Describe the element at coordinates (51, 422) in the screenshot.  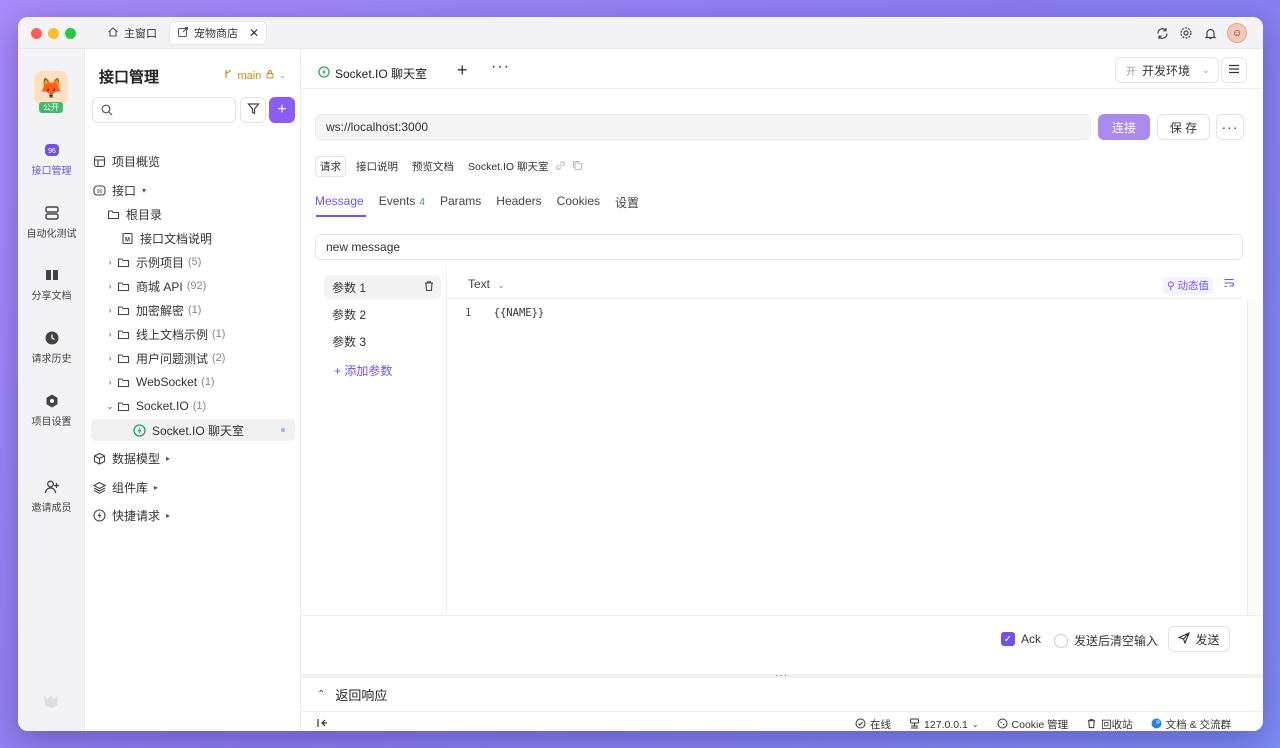
I see `rail-item-label: 项目设置` at that location.